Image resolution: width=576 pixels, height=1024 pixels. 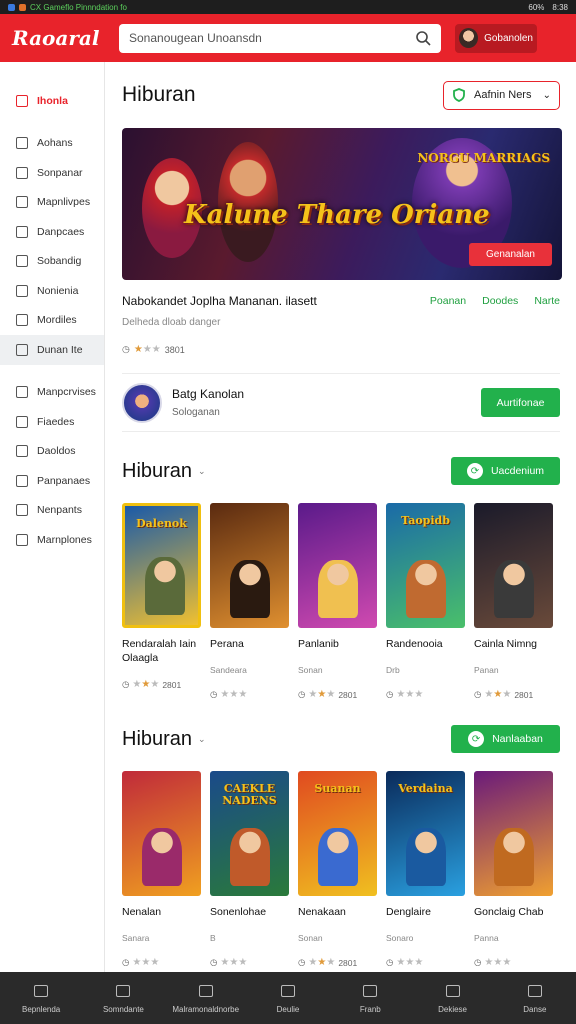 What do you see at coordinates (41, 999) in the screenshot?
I see `bottom-nav-item: Bepnlenda` at bounding box center [41, 999].